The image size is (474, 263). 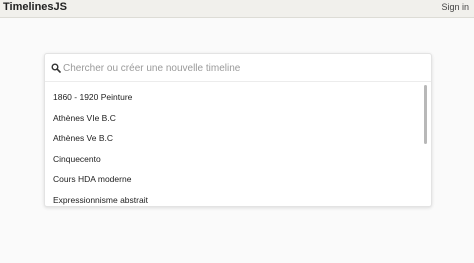 I want to click on app-title: TimelinesJS, so click(x=35, y=7).